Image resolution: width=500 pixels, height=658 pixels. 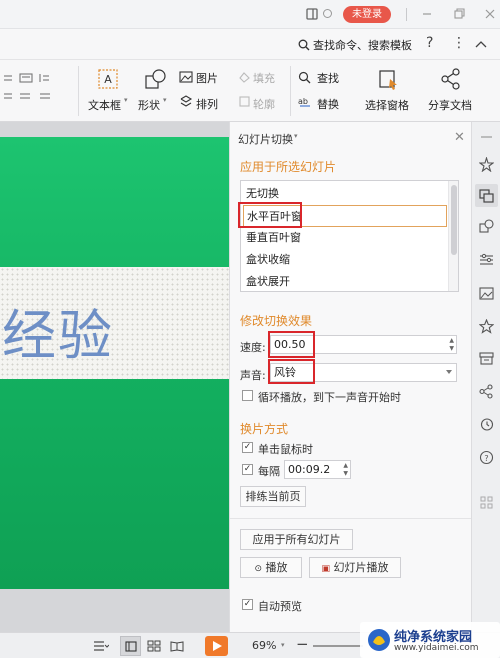 I want to click on shapes-icon, so click(x=486, y=226).